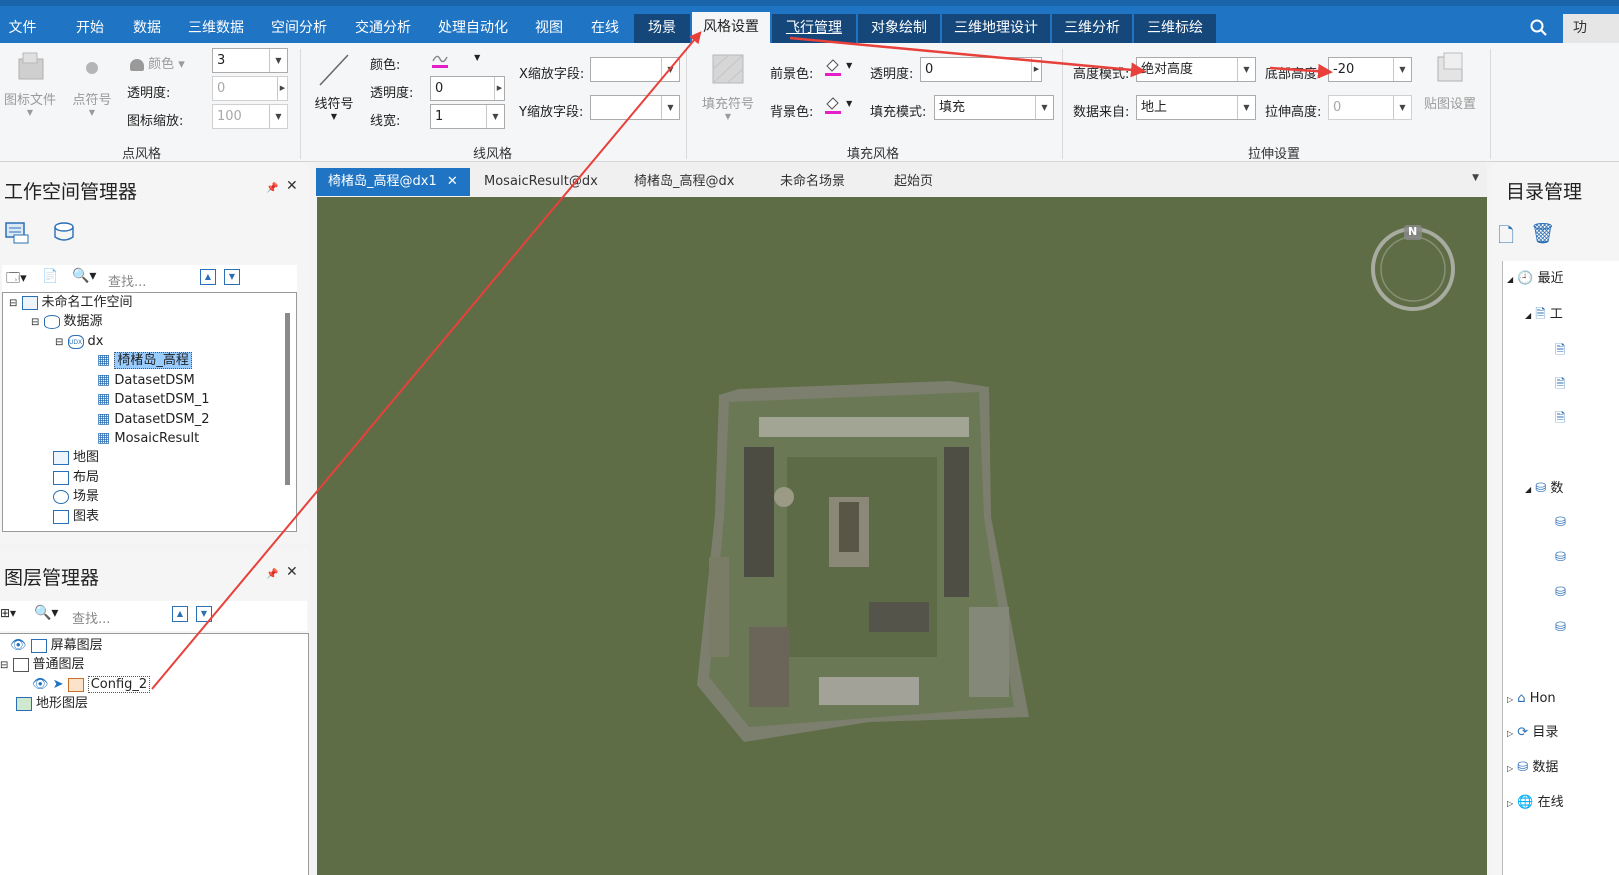 This screenshot has width=1619, height=875. What do you see at coordinates (899, 28) in the screenshot?
I see `menu-object-draw: 对象绘制` at bounding box center [899, 28].